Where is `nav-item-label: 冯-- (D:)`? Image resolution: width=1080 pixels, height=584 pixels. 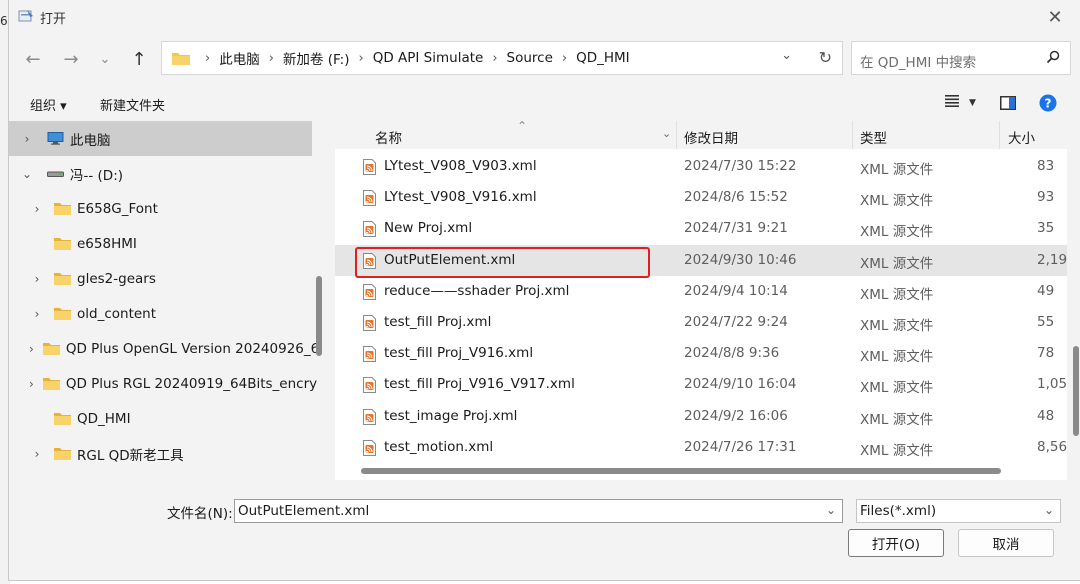
nav-item-label: 冯-- (D:) is located at coordinates (97, 175).